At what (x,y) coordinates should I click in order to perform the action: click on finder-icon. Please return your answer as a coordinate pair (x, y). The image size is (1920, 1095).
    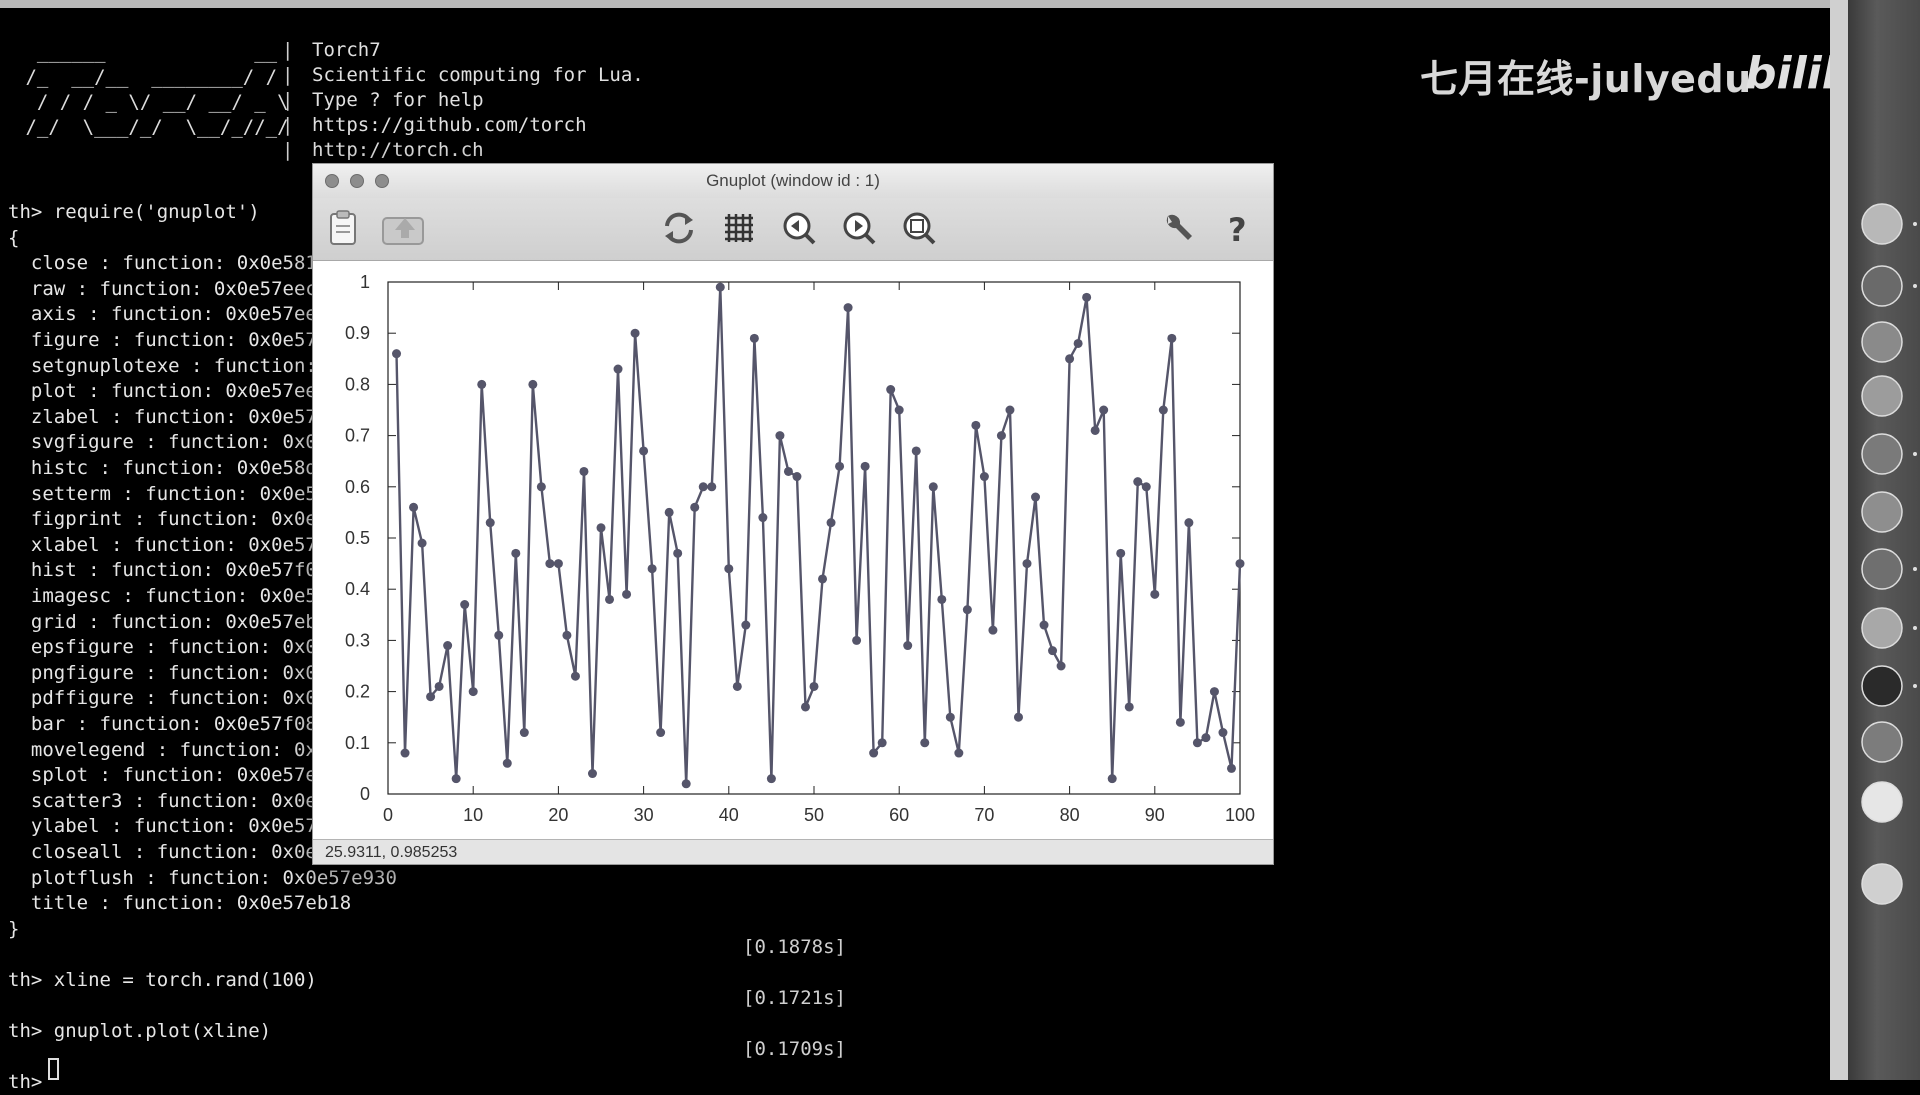
    Looking at the image, I should click on (1882, 224).